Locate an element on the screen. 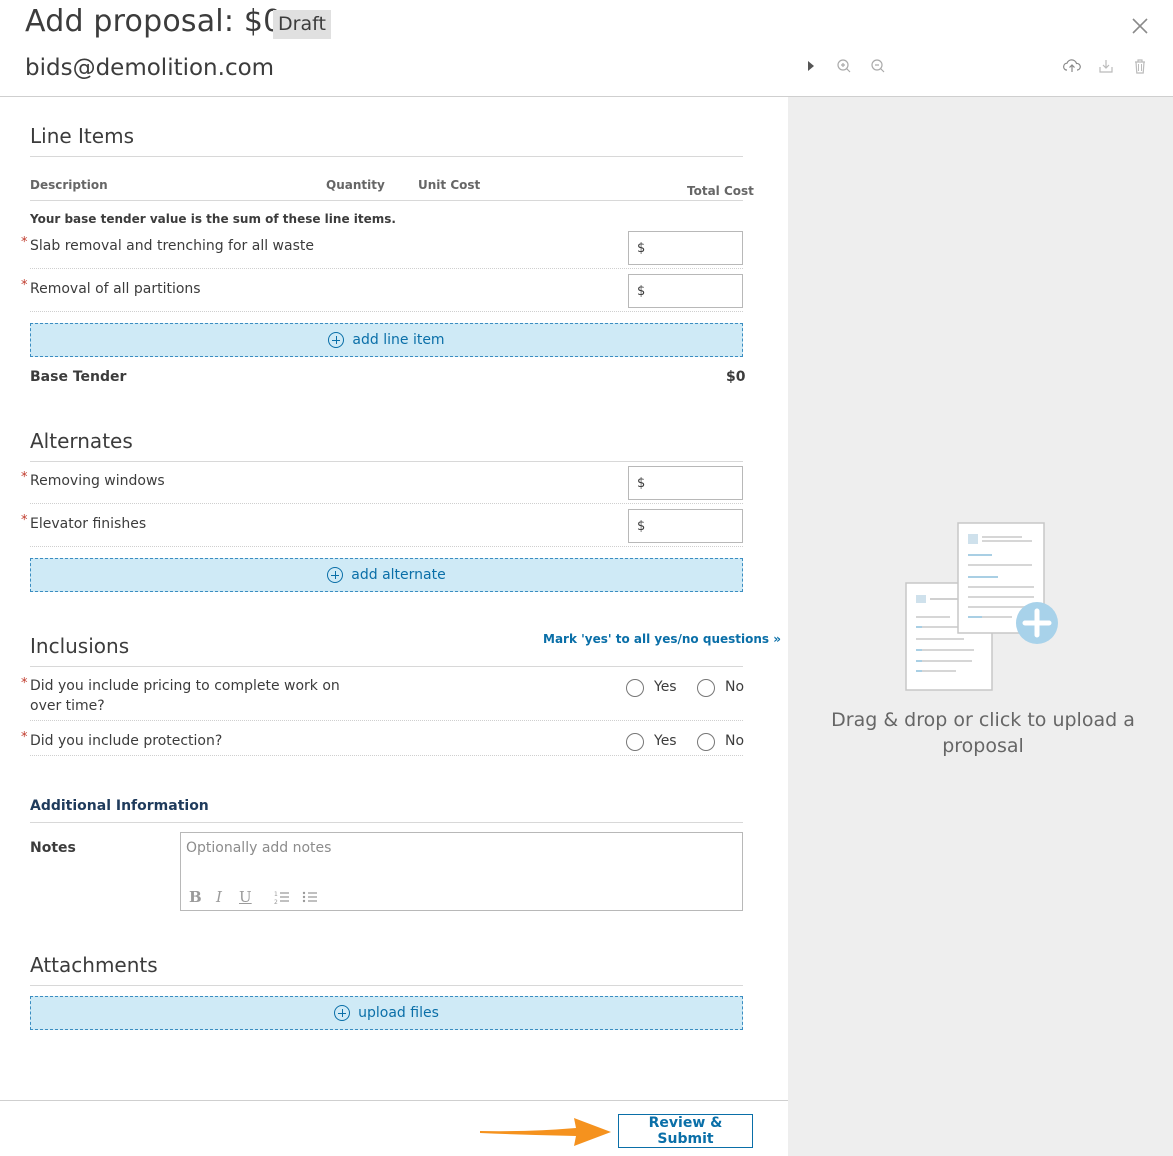 This screenshot has width=1173, height=1156. svg-text: 2 is located at coordinates (276, 902).